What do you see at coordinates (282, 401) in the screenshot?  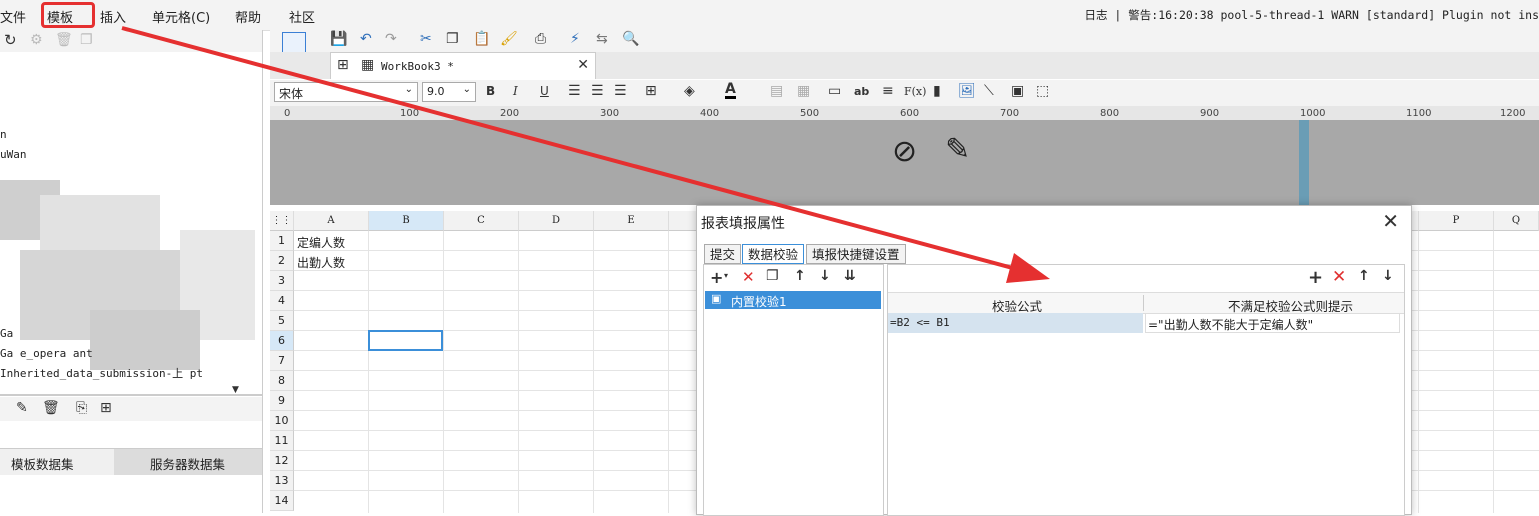 I see `row-header: 9` at bounding box center [282, 401].